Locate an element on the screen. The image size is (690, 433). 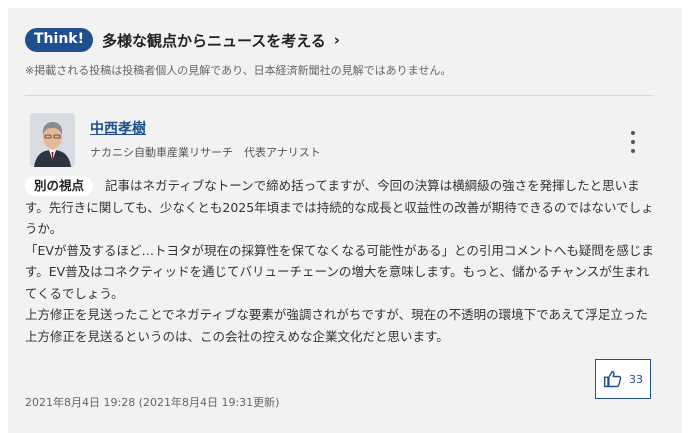
disclaimer-text: ※掲載される投稿は投稿者個人の見解であり、日本経済新聞社の見解ではありません。 is located at coordinates (238, 70).